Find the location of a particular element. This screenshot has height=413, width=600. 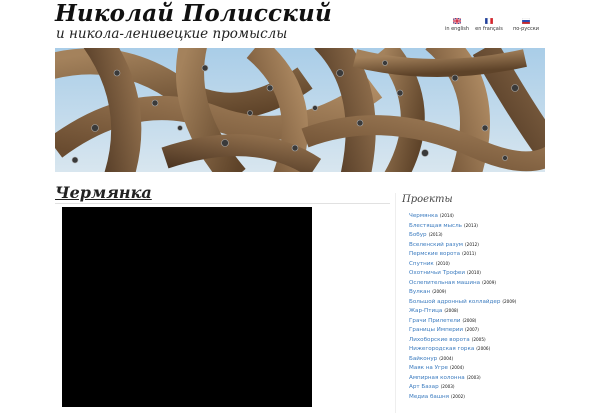

language-switcher: in english en français по-русски is located at coordinates (491, 26).